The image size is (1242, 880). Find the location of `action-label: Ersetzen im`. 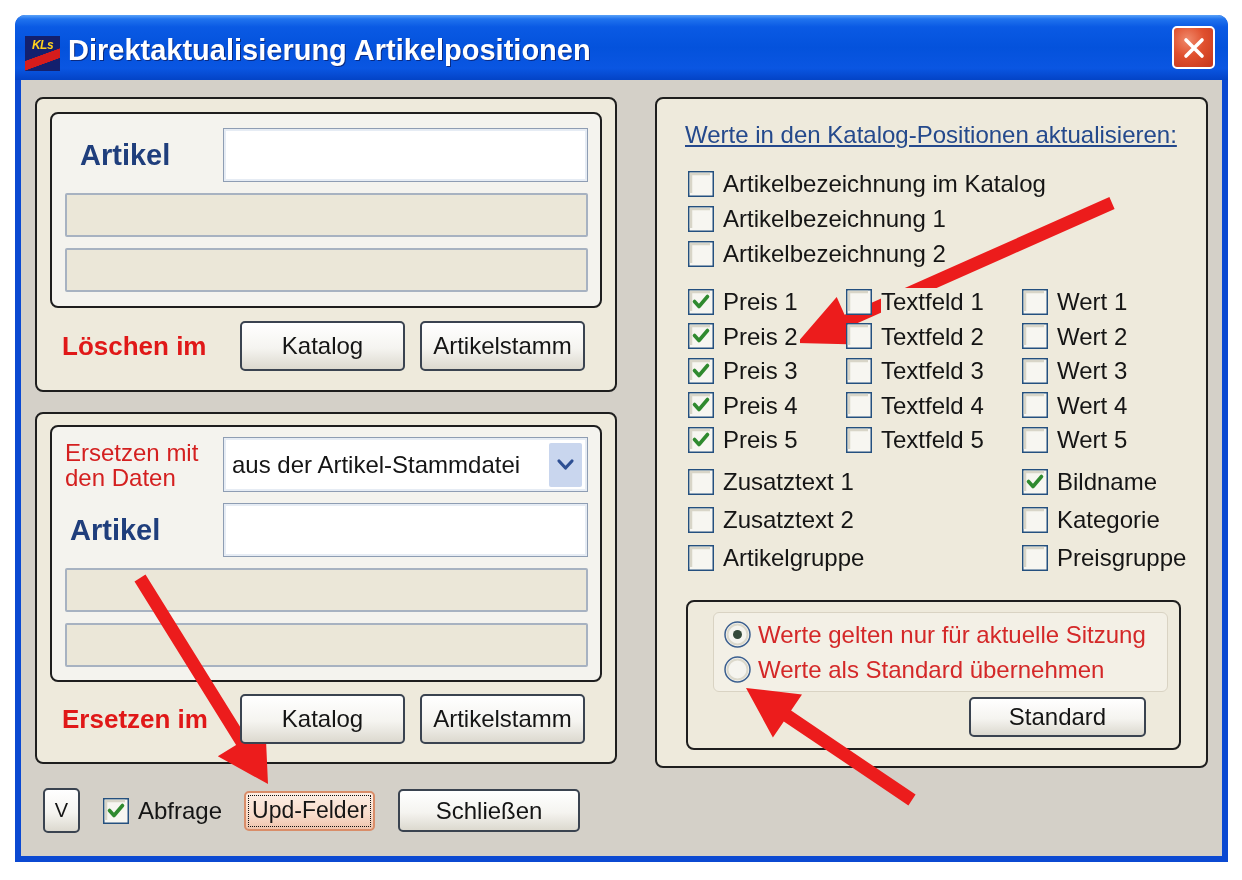

action-label: Ersetzen im is located at coordinates (135, 719).